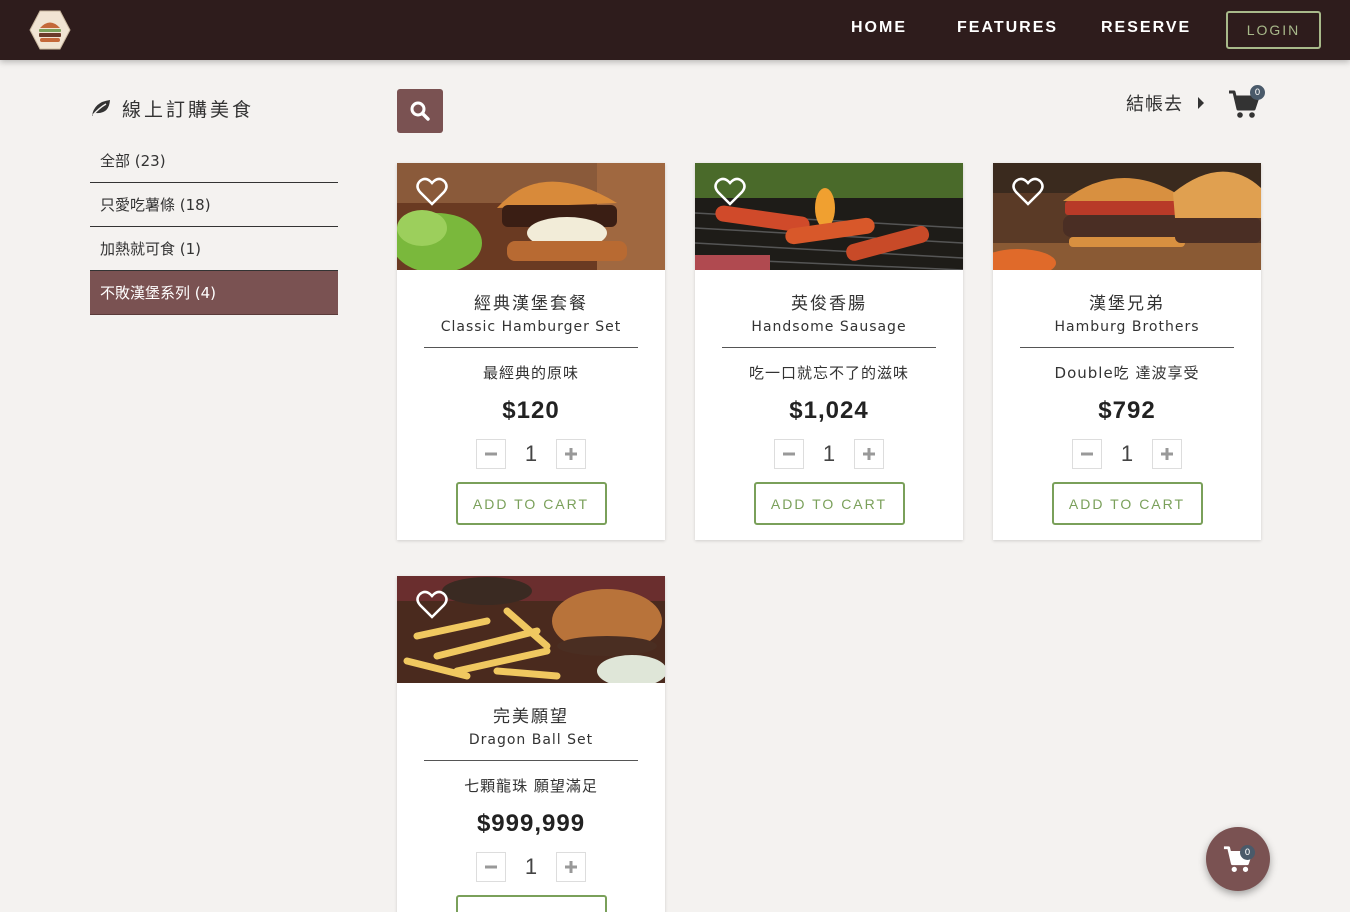 This screenshot has height=912, width=1350. I want to click on header-cart-button: 0, so click(1246, 102).